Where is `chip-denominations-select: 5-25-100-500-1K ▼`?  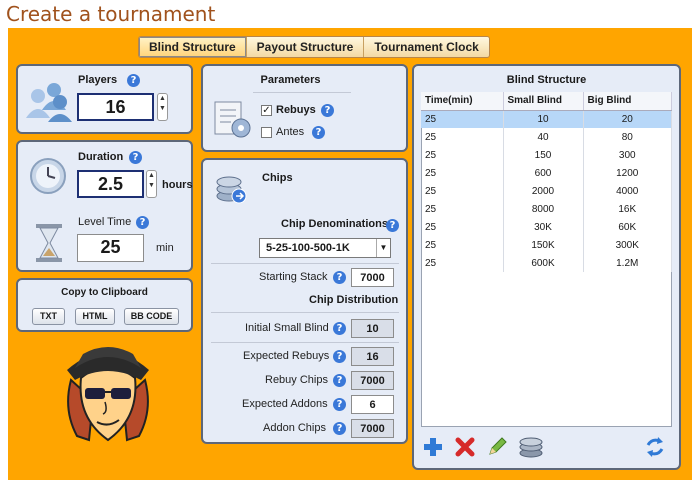 chip-denominations-select: 5-25-100-500-1K ▼ is located at coordinates (325, 248).